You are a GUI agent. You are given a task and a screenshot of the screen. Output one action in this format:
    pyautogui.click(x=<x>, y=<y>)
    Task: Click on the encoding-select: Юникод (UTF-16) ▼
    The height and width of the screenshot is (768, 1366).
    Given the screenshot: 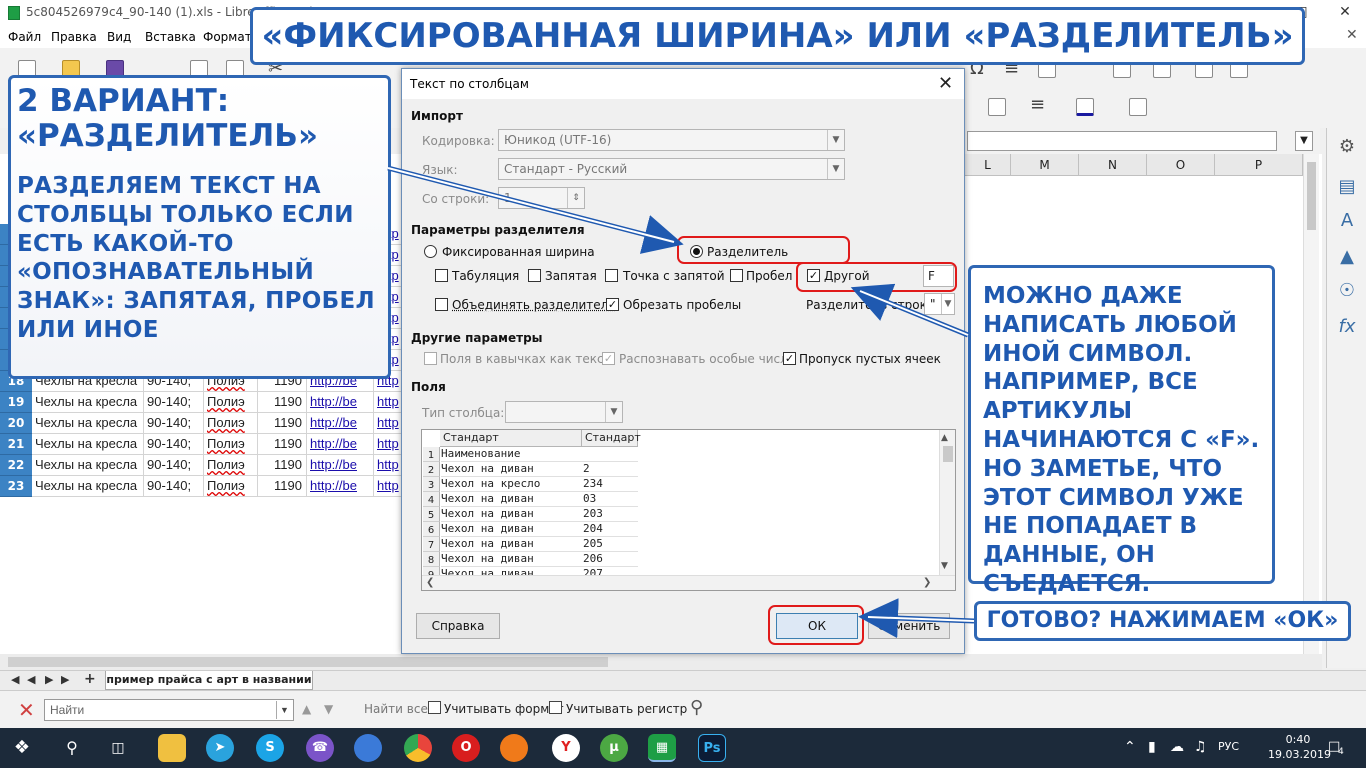 What is the action you would take?
    pyautogui.click(x=671, y=140)
    